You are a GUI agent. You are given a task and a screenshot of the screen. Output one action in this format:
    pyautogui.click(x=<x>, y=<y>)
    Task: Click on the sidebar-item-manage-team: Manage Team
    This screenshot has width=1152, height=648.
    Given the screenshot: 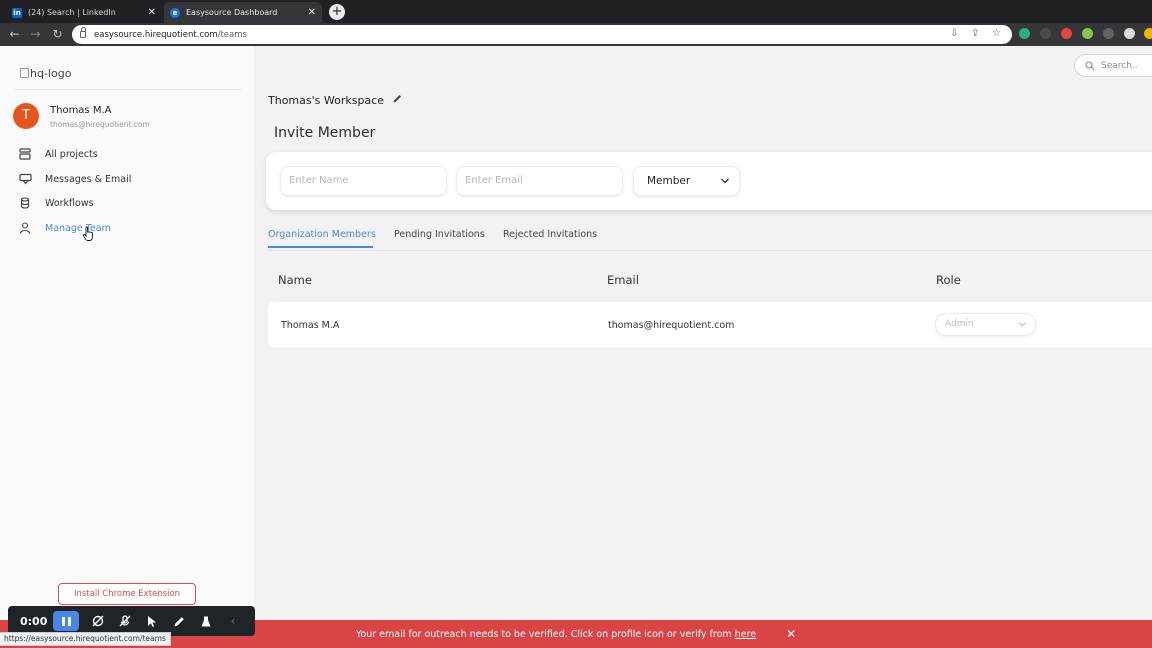 What is the action you would take?
    pyautogui.click(x=64, y=228)
    